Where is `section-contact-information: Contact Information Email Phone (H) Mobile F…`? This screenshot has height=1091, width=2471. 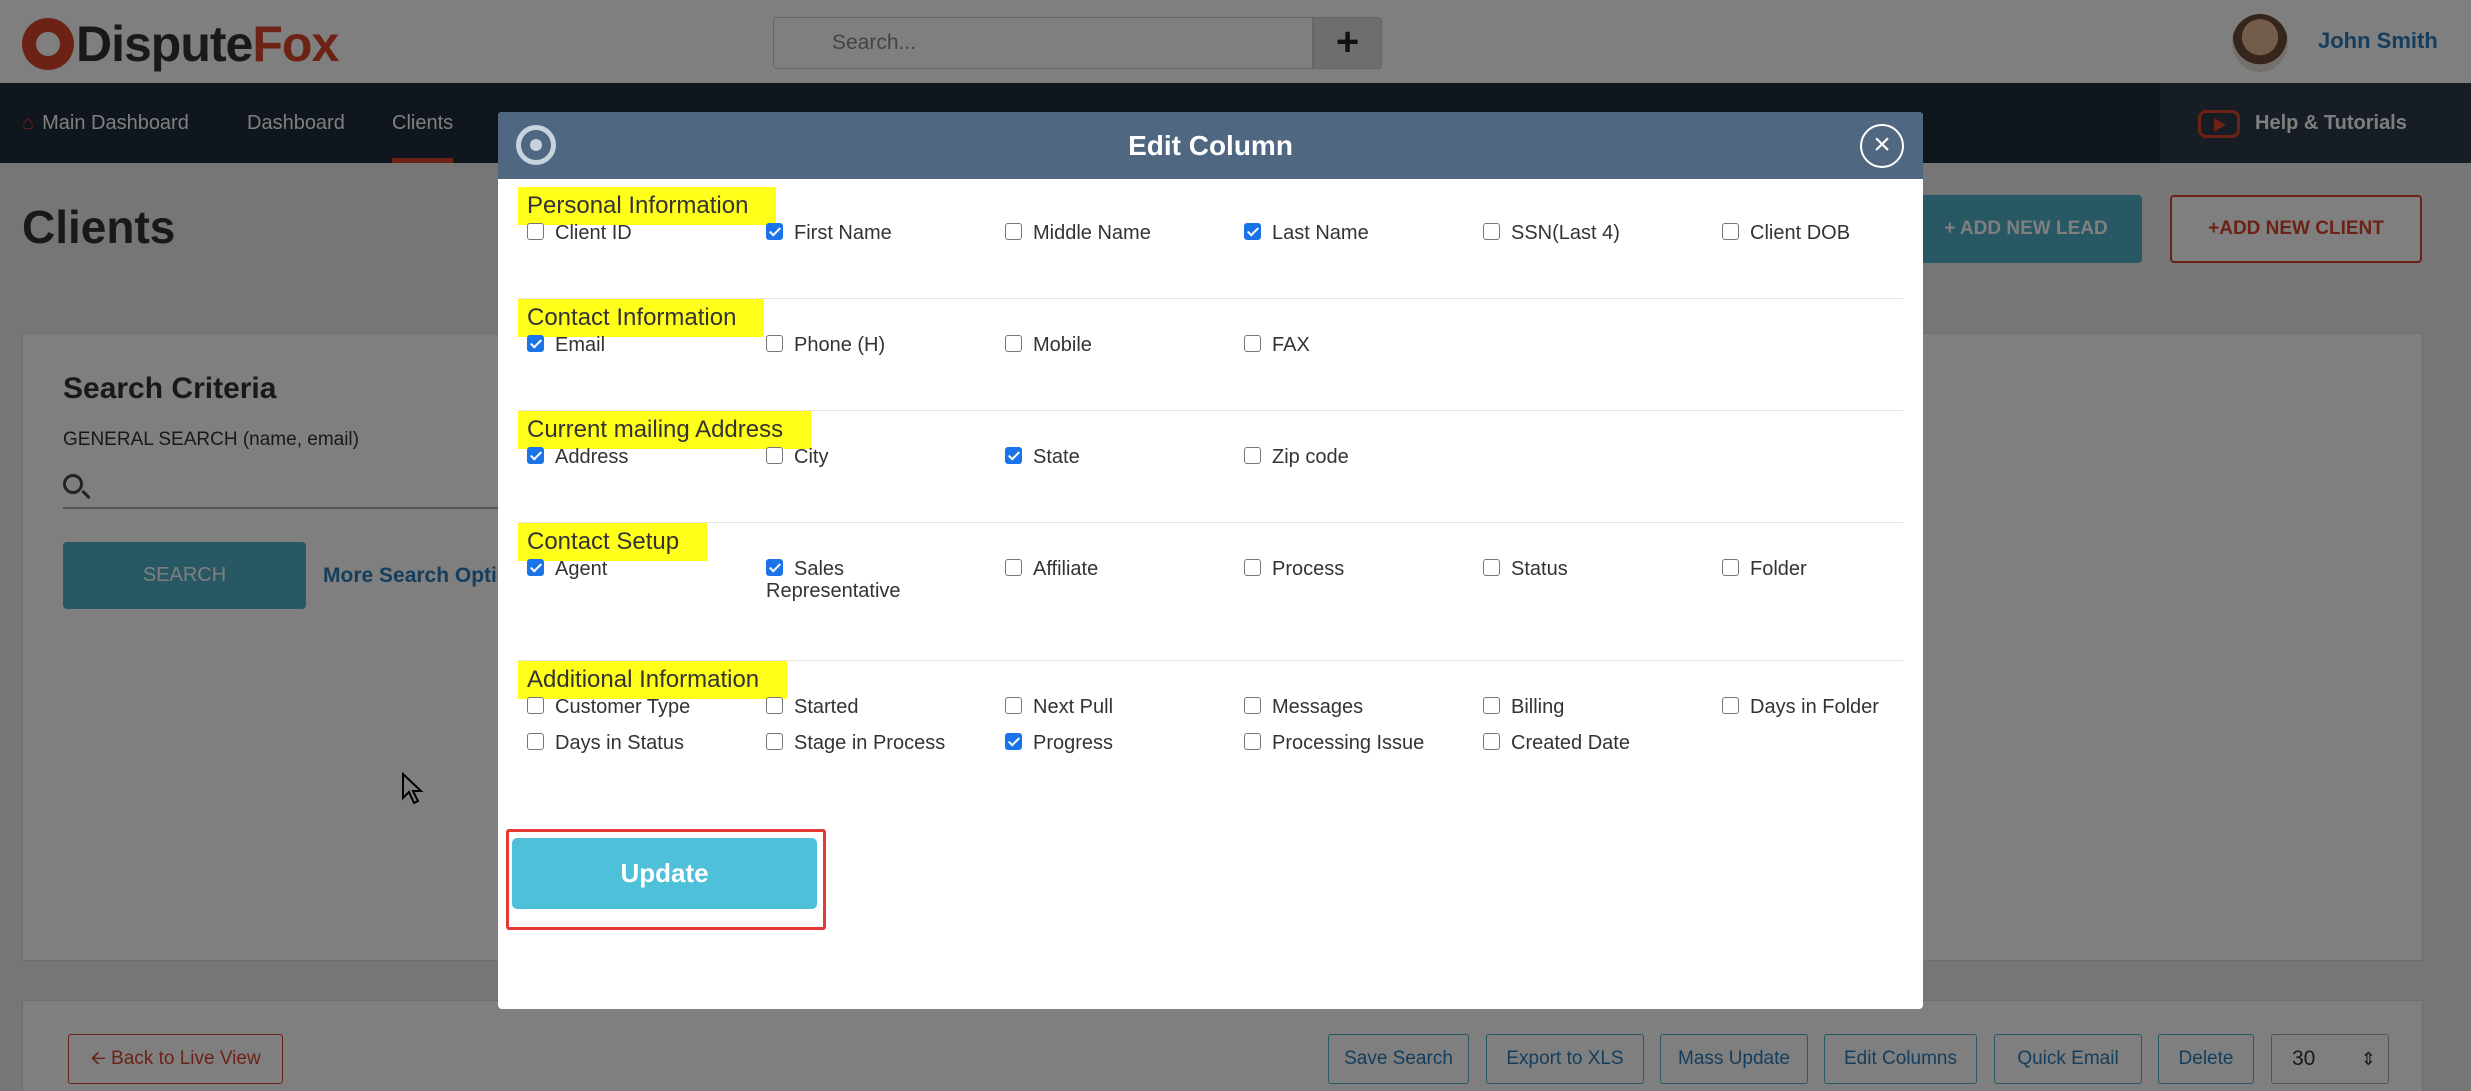
section-contact-information: Contact Information Email Phone (H) Mobile F… is located at coordinates (1210, 355).